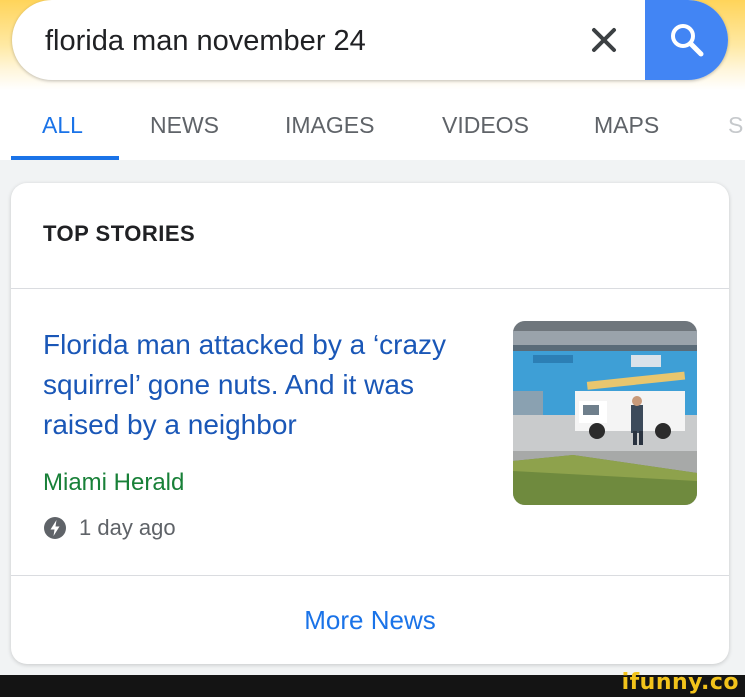 The image size is (745, 697). What do you see at coordinates (485, 125) in the screenshot?
I see `tab-videos: VIDEOS` at bounding box center [485, 125].